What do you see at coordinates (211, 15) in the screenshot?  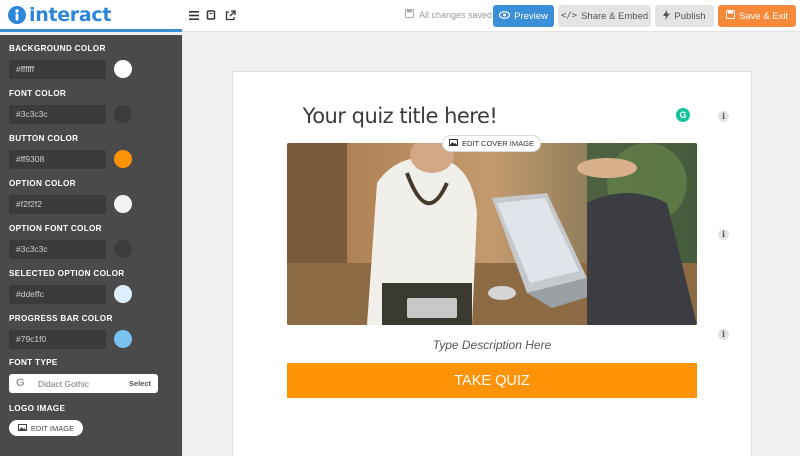 I see `book-icon` at bounding box center [211, 15].